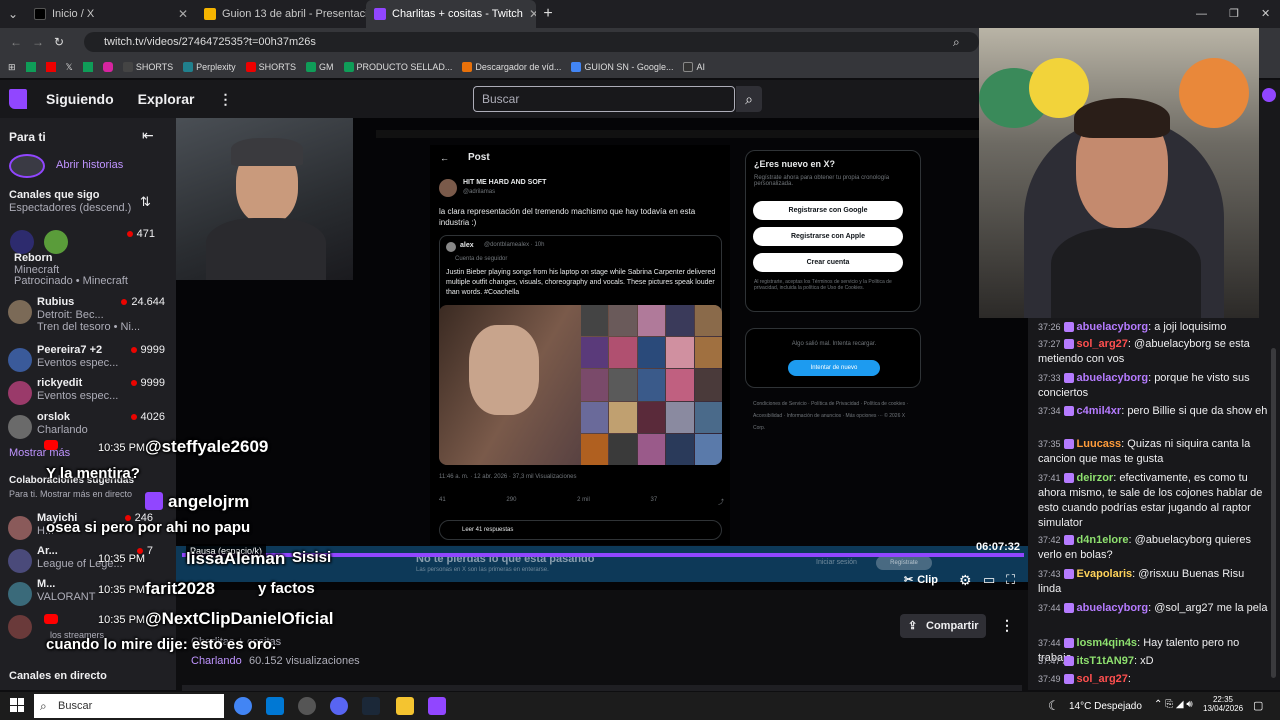 The height and width of the screenshot is (720, 1280). What do you see at coordinates (965, 580) in the screenshot?
I see `settings-icon: ⚙` at bounding box center [965, 580].